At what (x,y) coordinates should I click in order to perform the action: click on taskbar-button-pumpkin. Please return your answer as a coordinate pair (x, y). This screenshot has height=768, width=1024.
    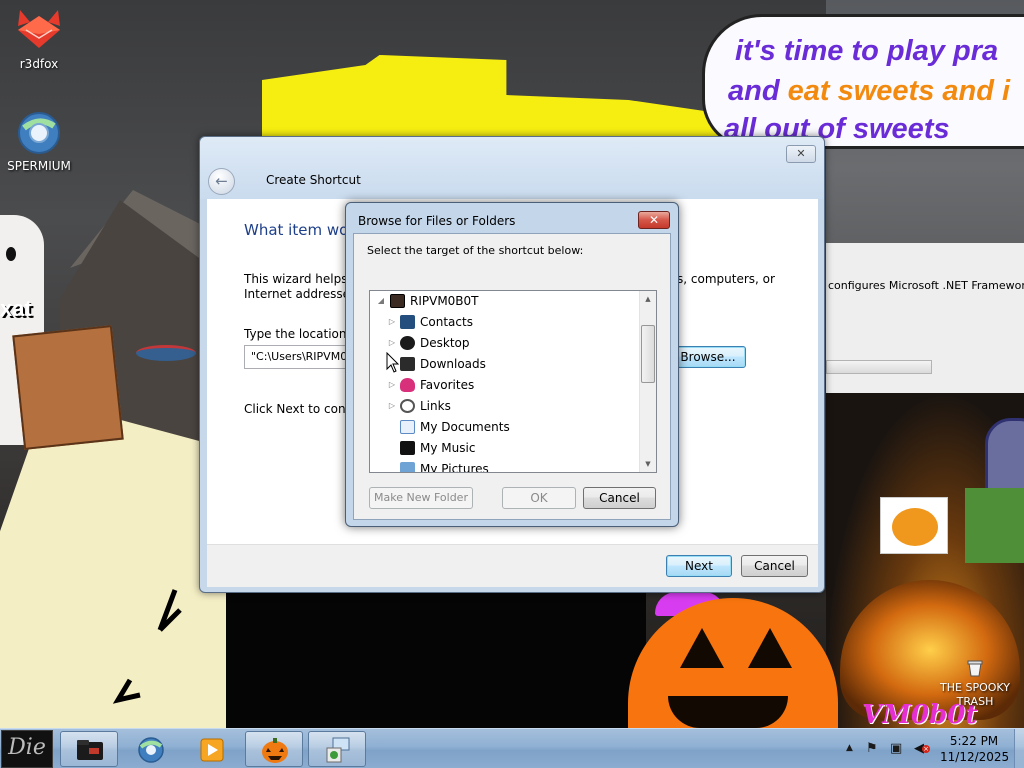
    Looking at the image, I should click on (274, 749).